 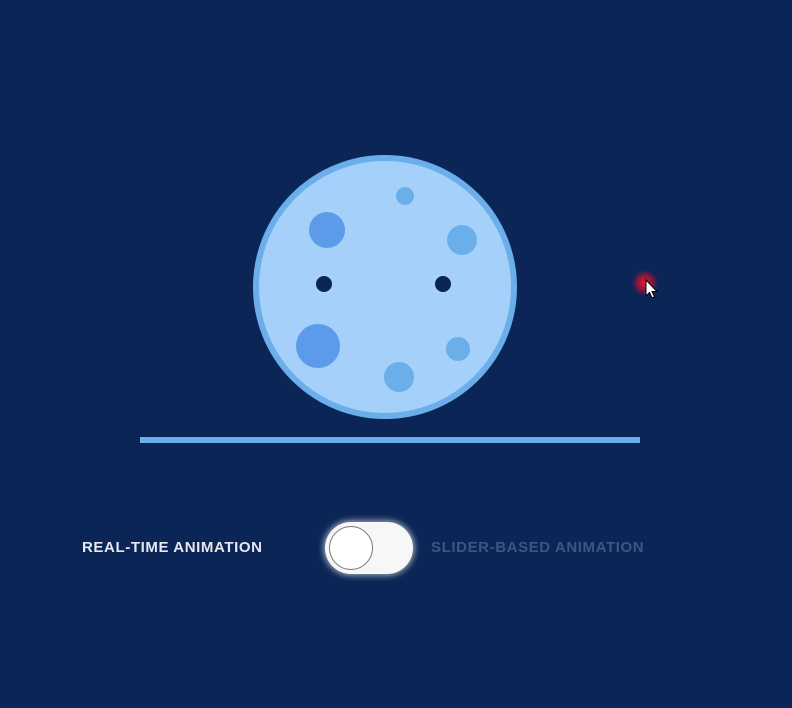 I want to click on moon-illustration, so click(x=385, y=287).